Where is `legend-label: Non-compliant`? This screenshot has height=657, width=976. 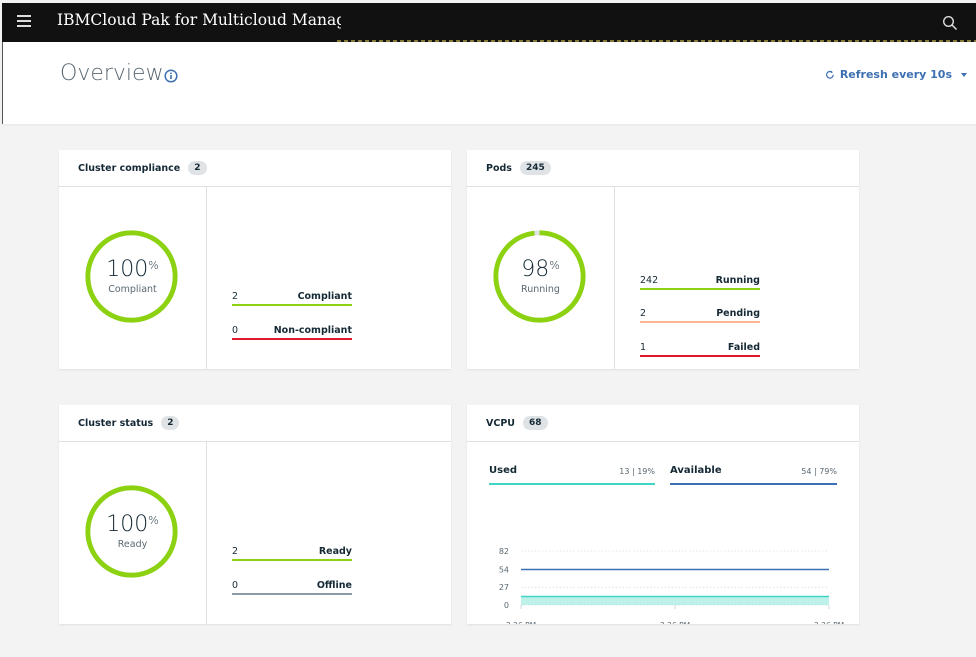
legend-label: Non-compliant is located at coordinates (312, 330).